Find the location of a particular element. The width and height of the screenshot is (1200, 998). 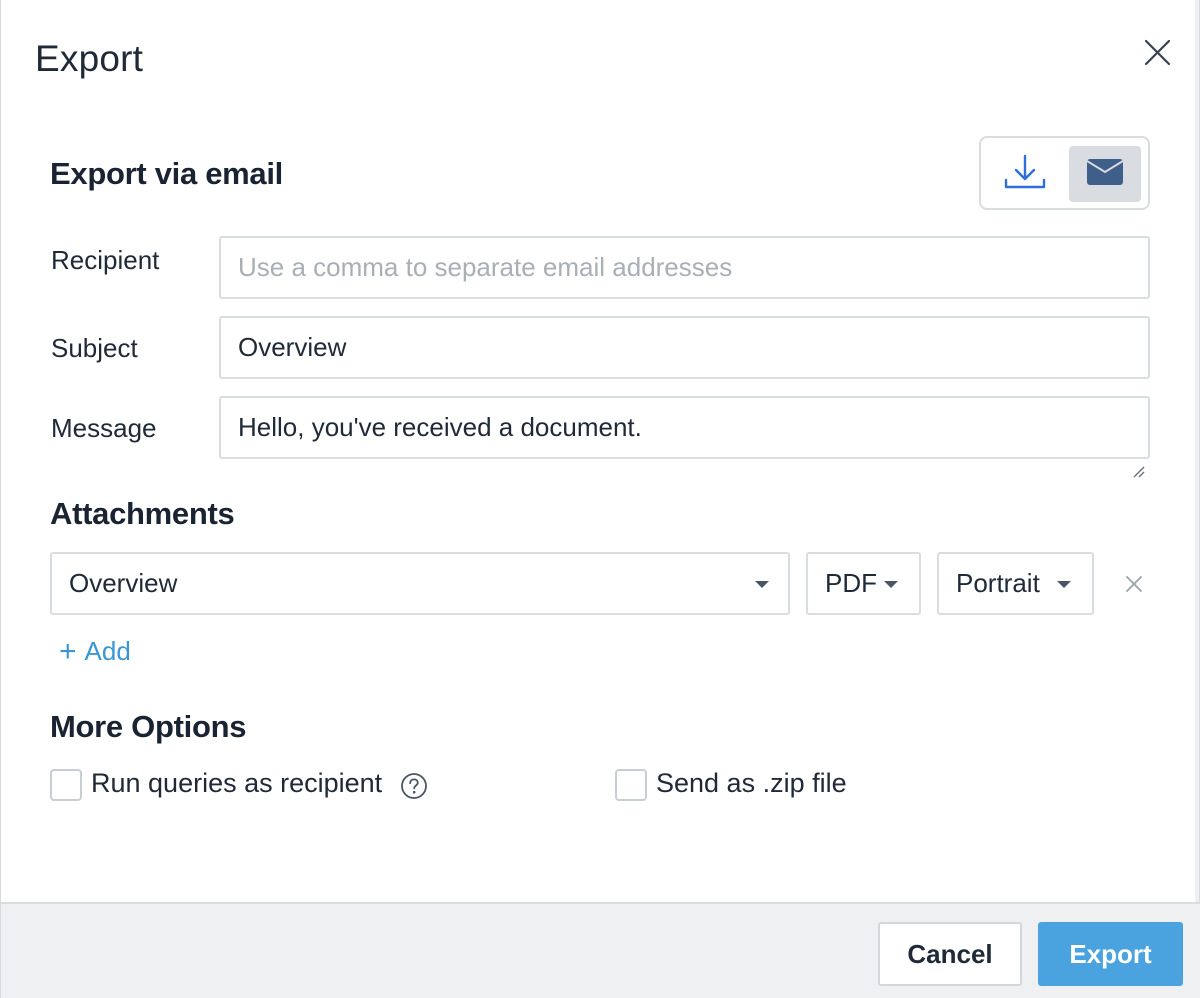

email-section-heading: Export via email is located at coordinates (166, 173).